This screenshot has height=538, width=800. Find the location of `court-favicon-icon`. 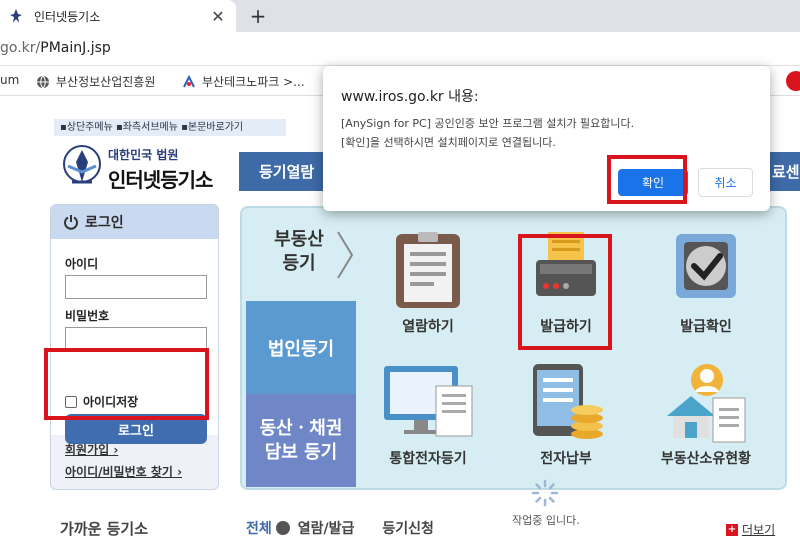

court-favicon-icon is located at coordinates (16, 16).